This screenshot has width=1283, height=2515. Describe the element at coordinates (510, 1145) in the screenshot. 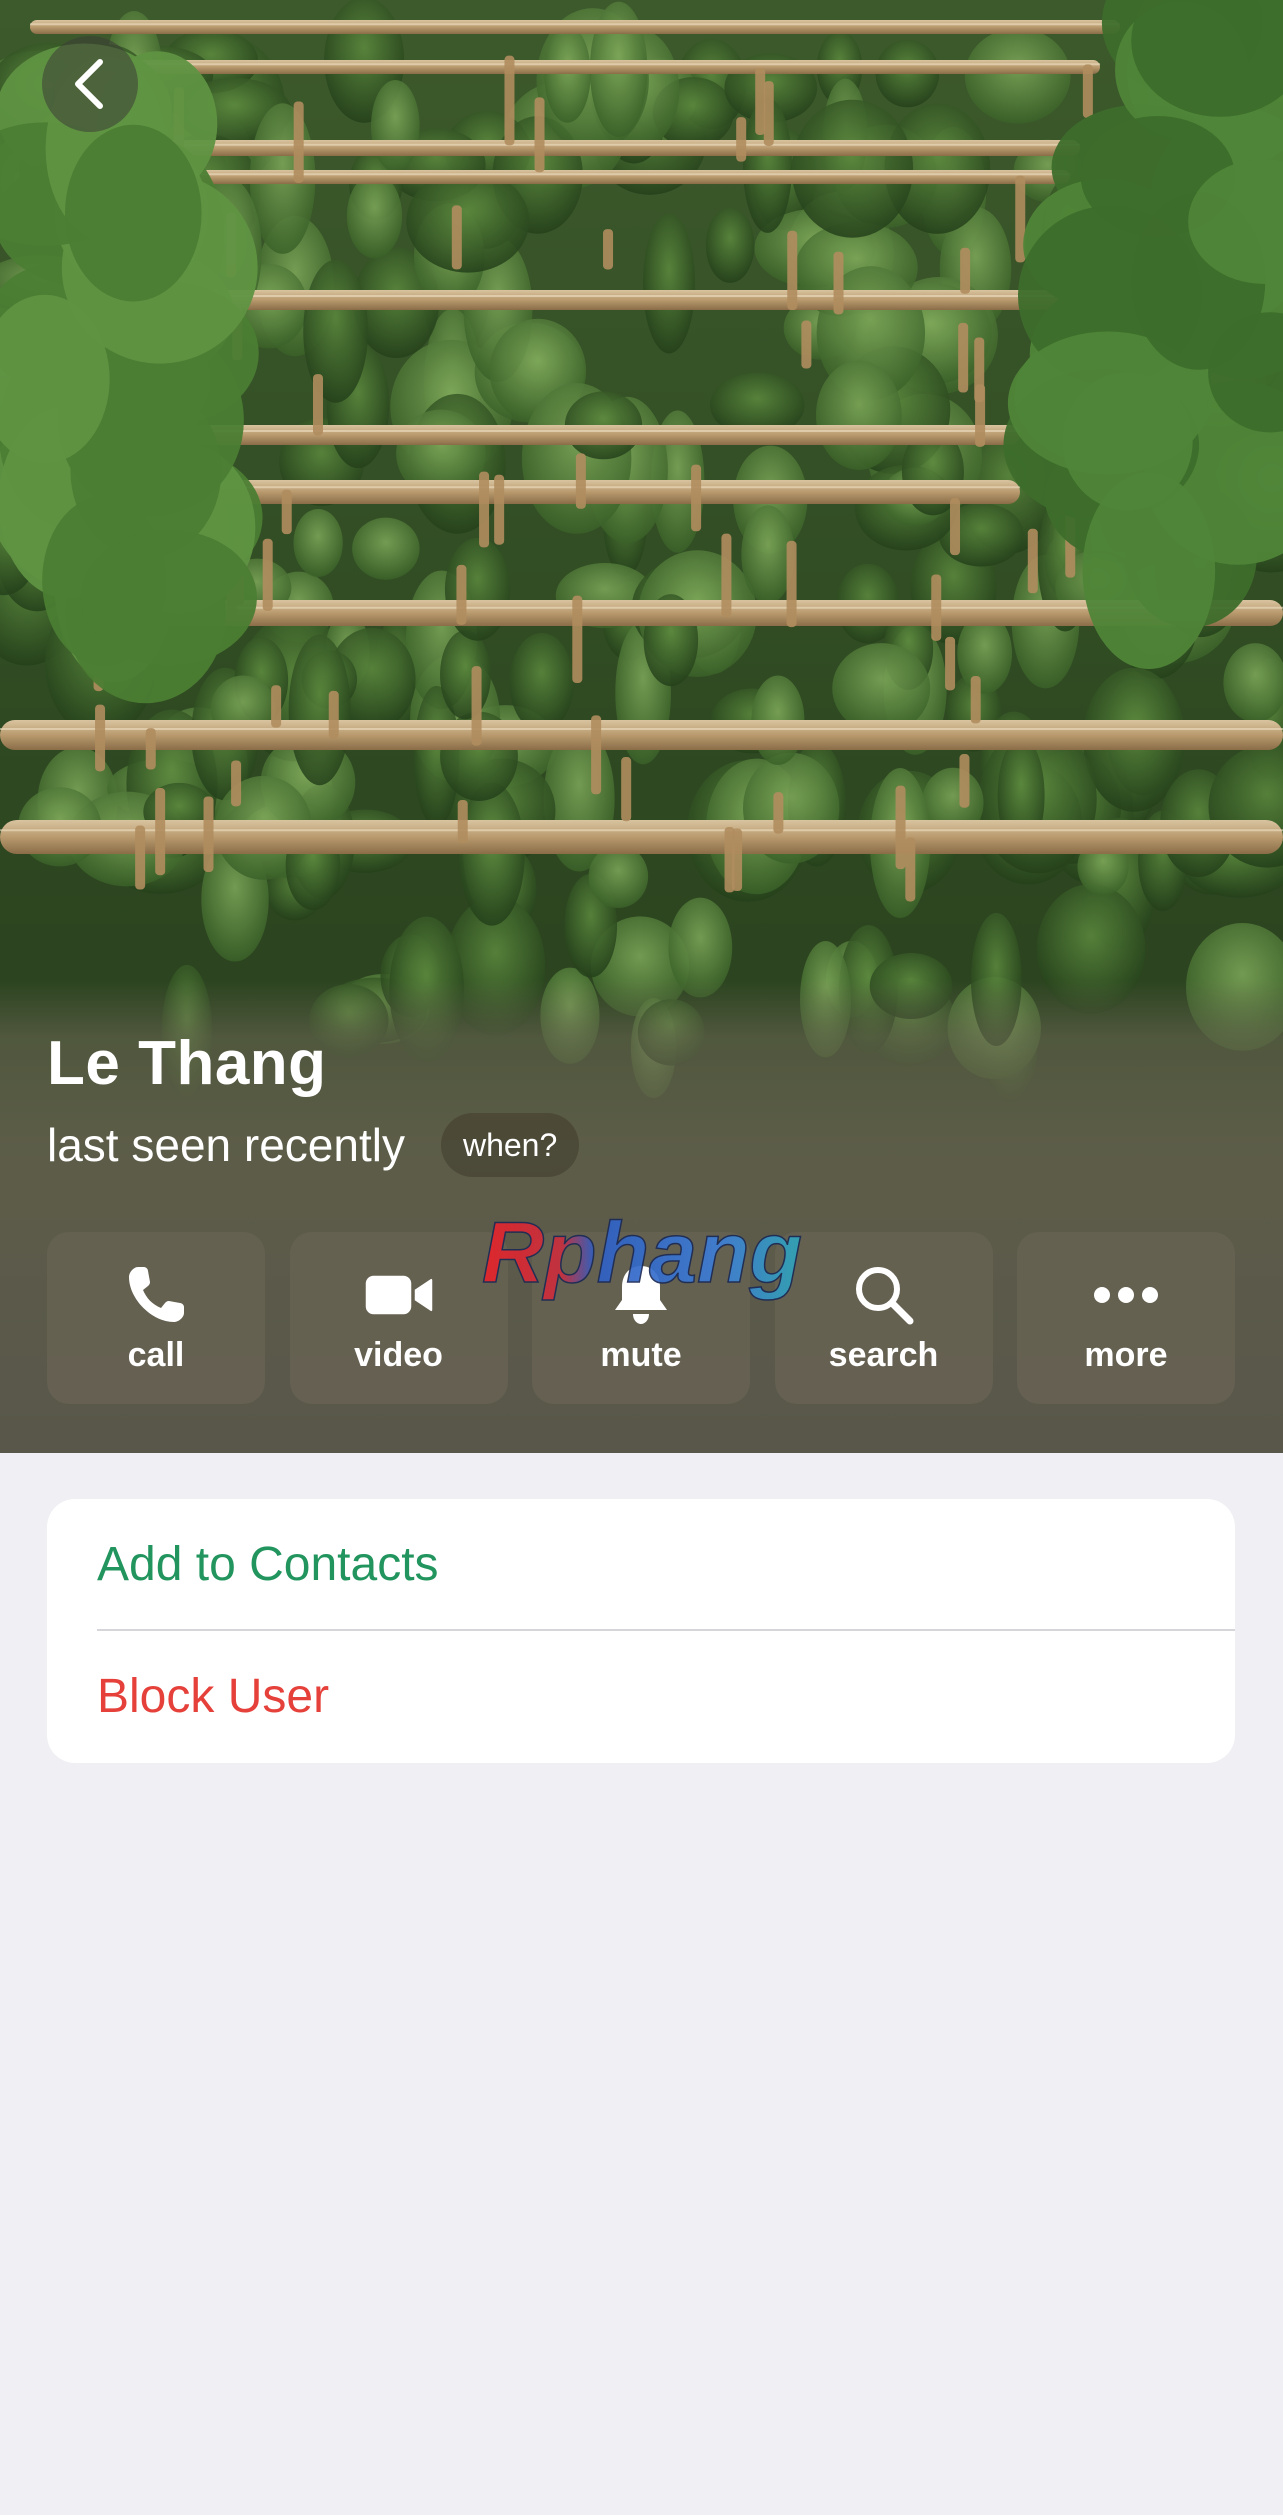

I see `when-button: when?` at that location.